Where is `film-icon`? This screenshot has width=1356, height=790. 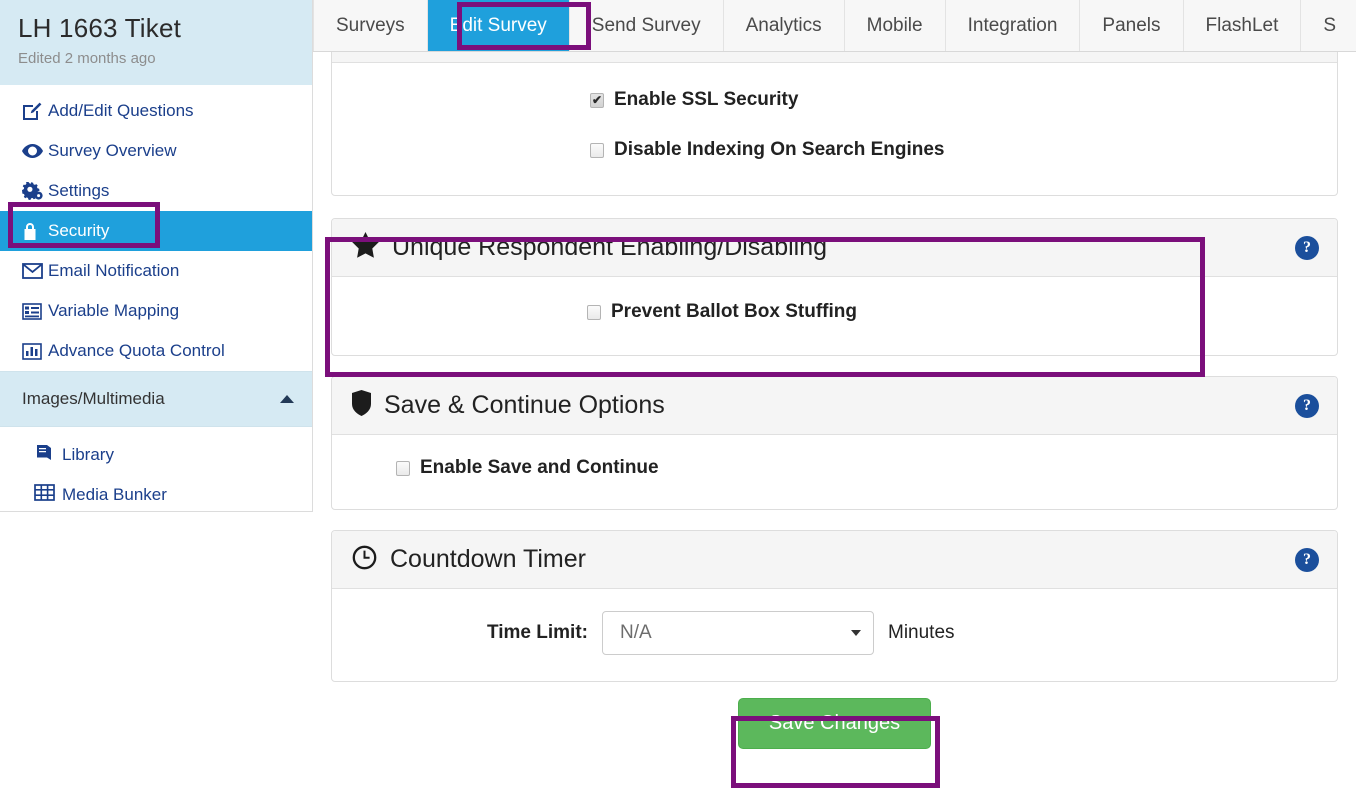 film-icon is located at coordinates (48, 495).